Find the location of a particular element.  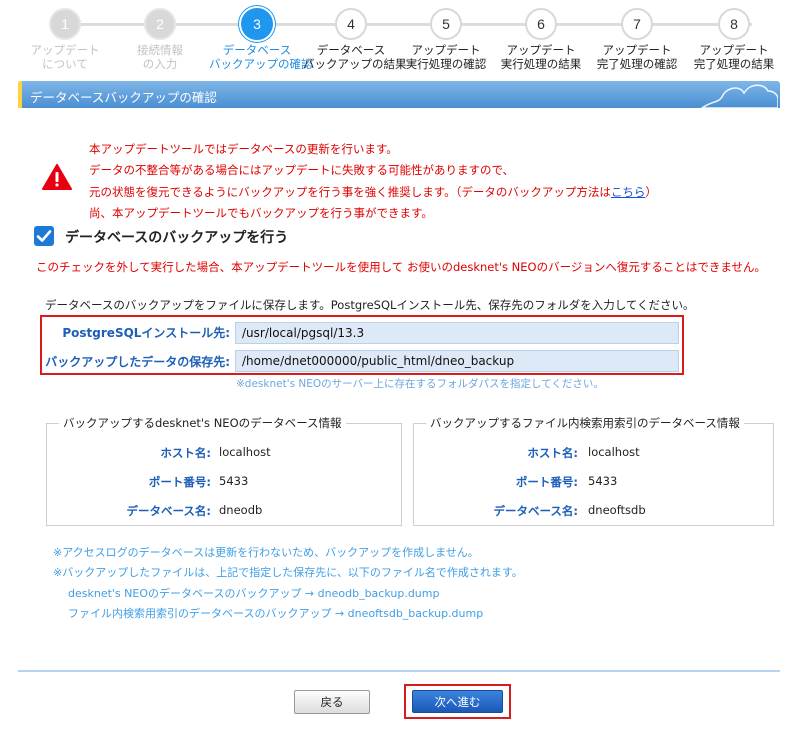

save-path-label: バックアップしたデータの保存先: is located at coordinates (137, 362).